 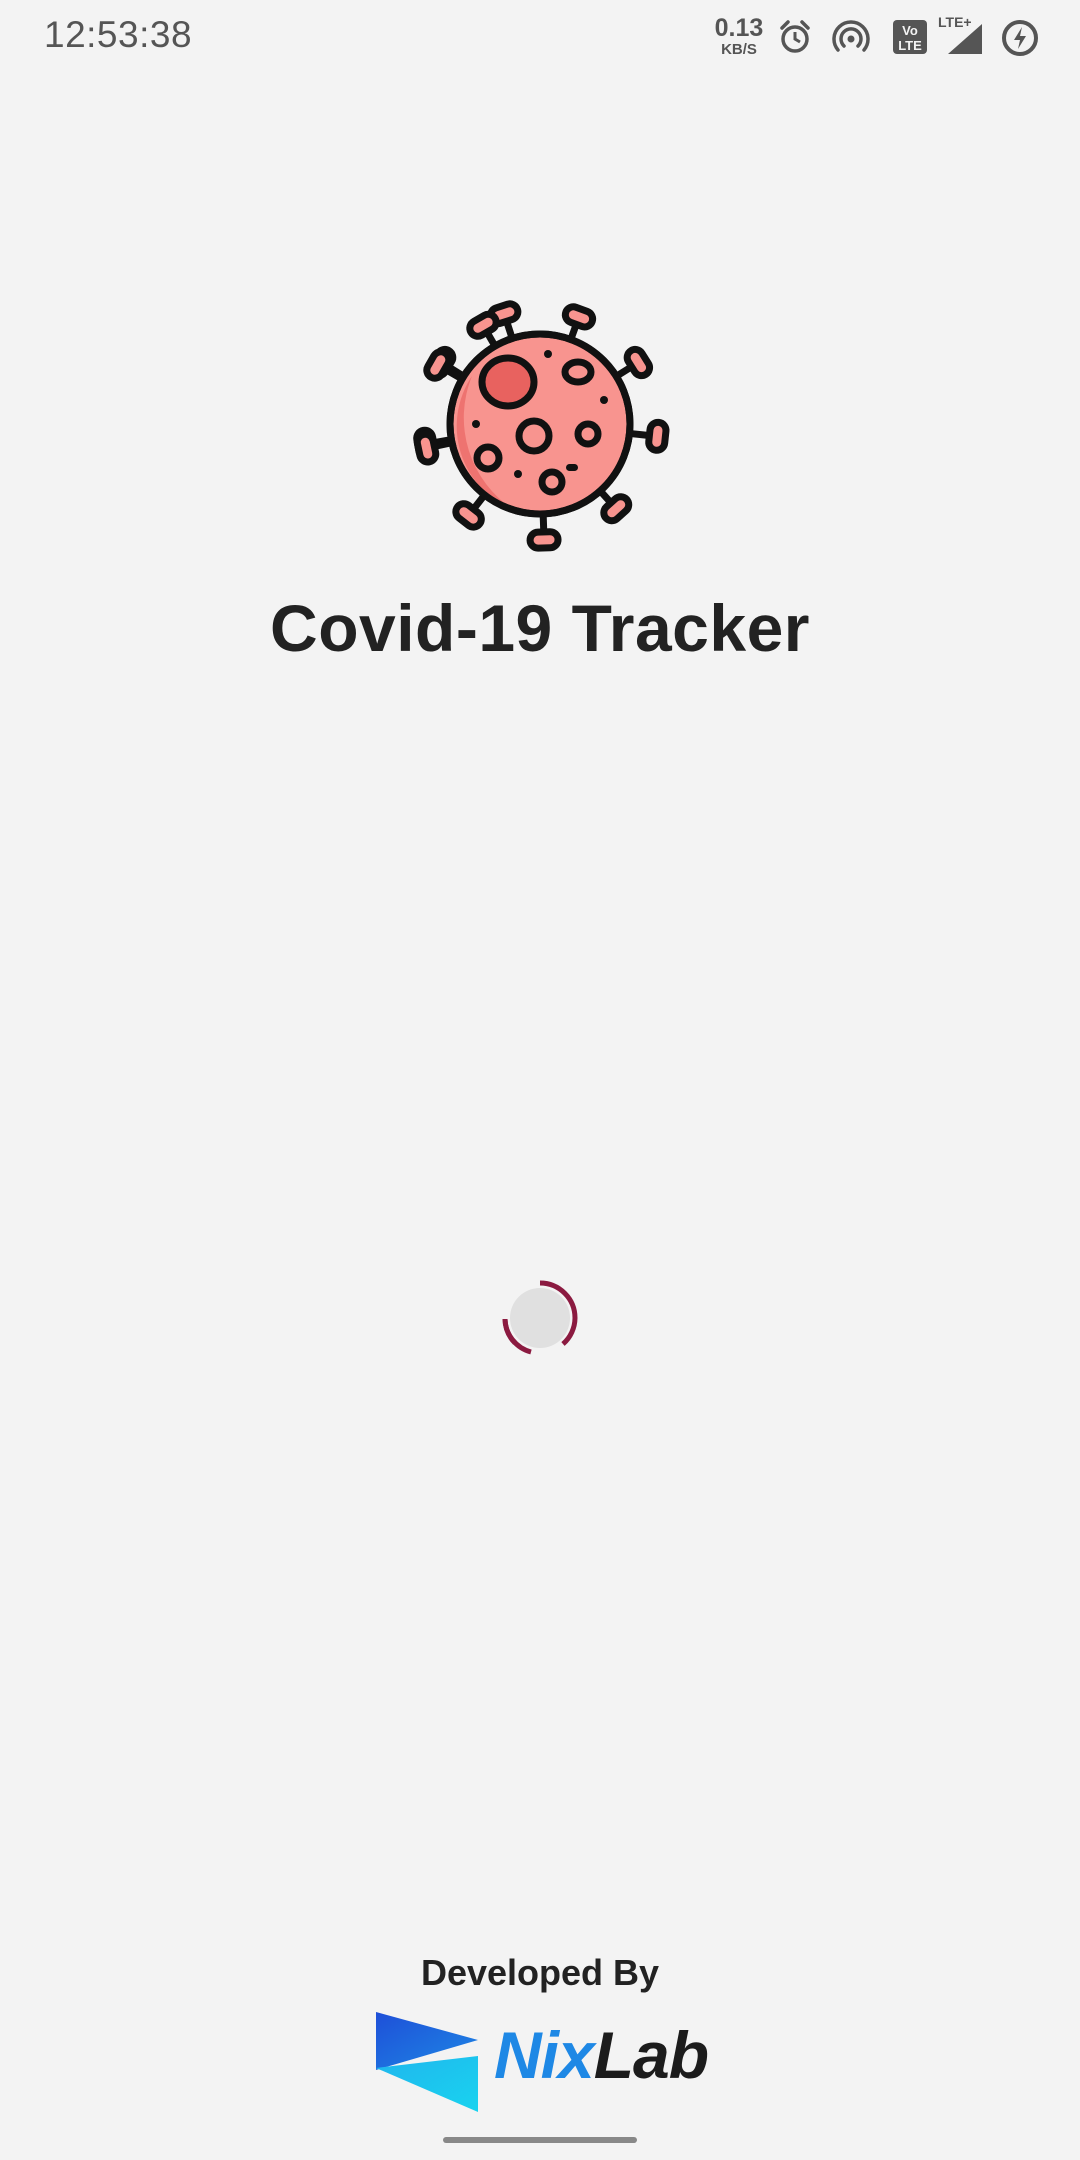 I want to click on brand-suffix: Lab, so click(x=651, y=2055).